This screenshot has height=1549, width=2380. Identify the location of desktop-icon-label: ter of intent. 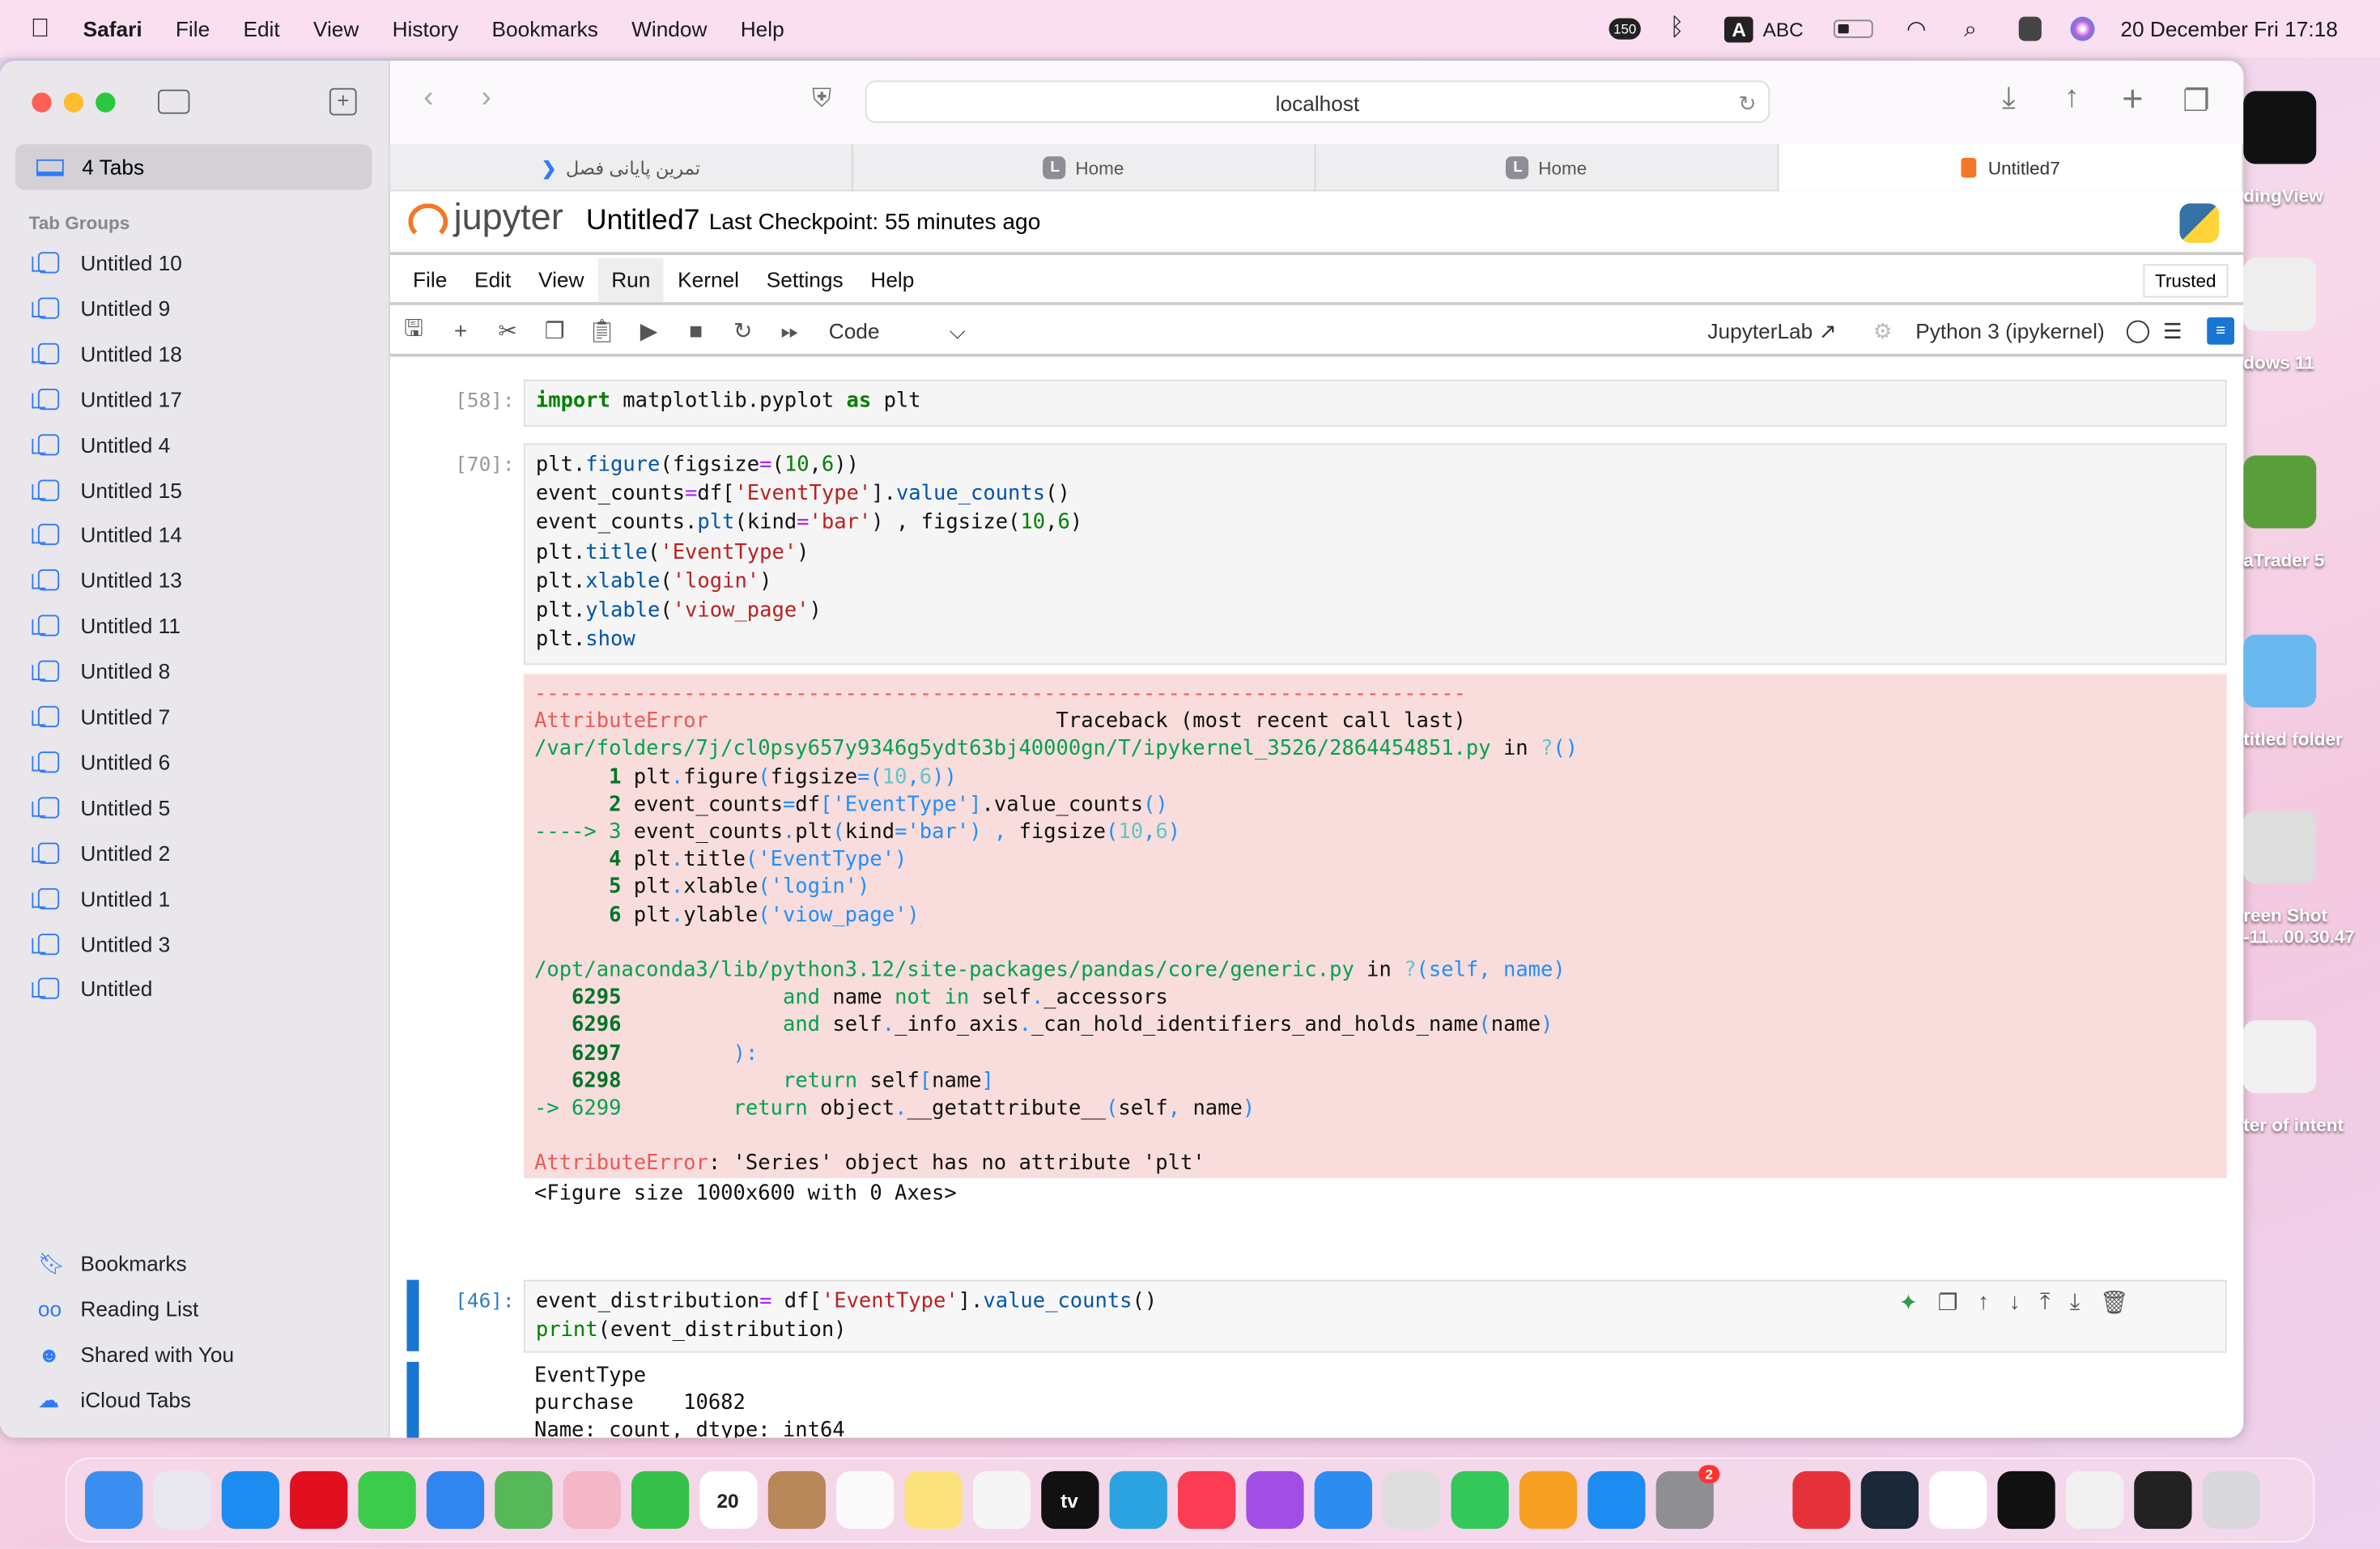
(2294, 1125).